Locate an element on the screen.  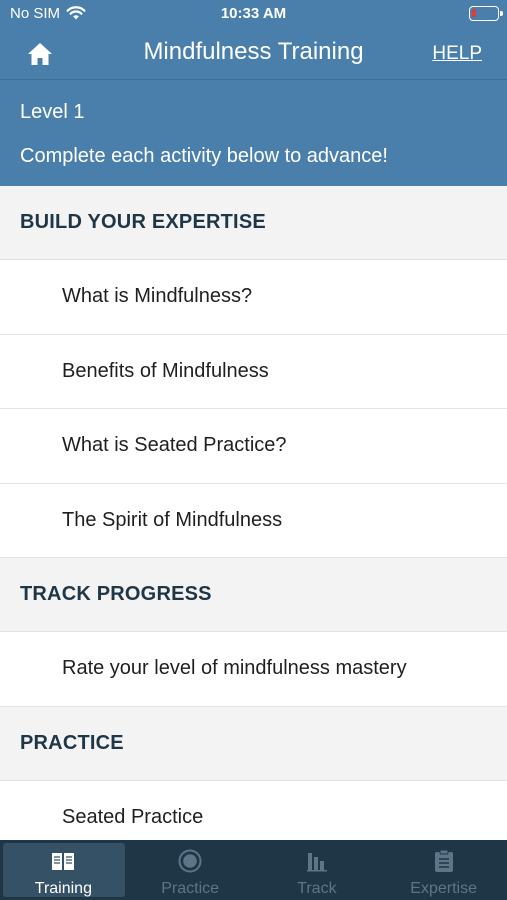
section-header-track-progress: TRACK PROGRESS is located at coordinates (253, 595).